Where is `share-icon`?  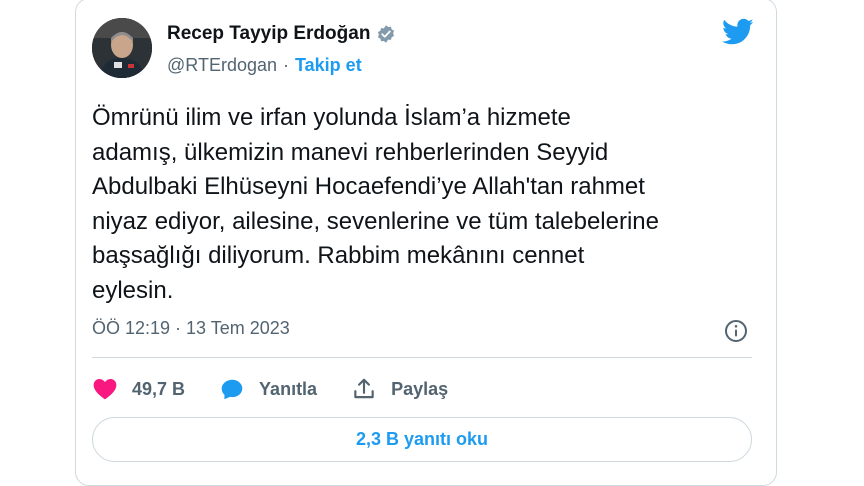 share-icon is located at coordinates (364, 388).